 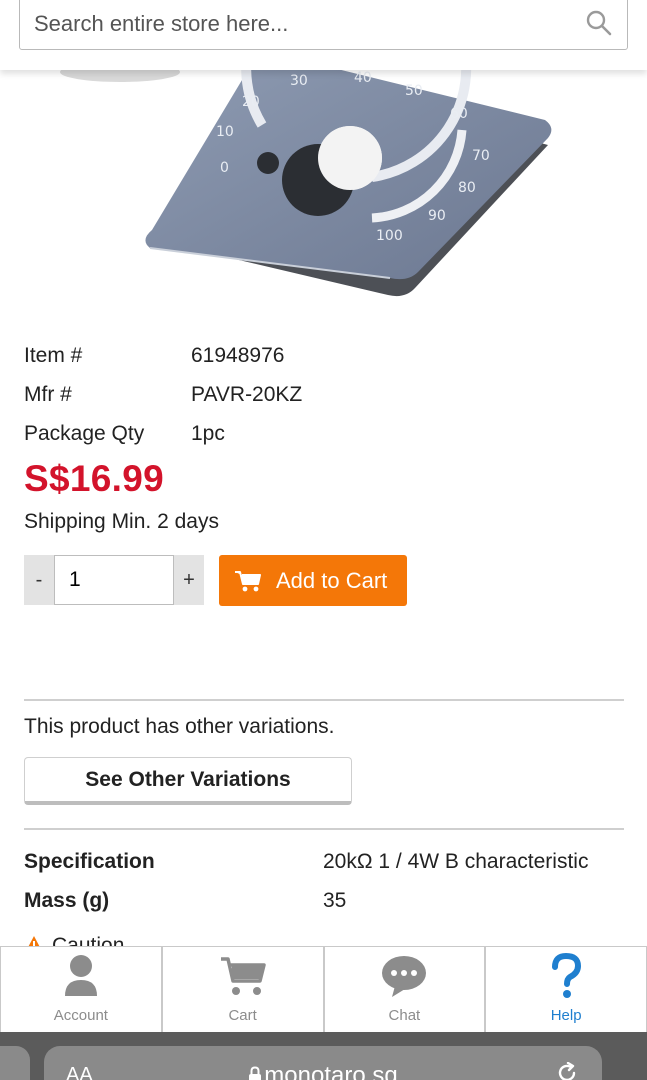 I want to click on dial-number: 20, so click(x=251, y=102).